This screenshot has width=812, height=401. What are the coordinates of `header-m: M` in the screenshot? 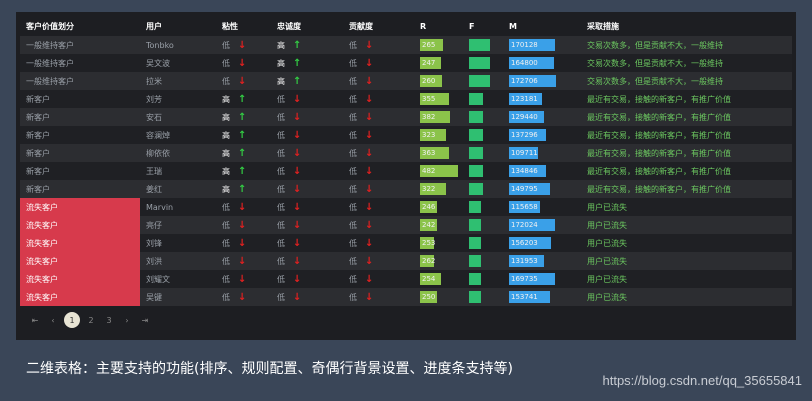 It's located at (542, 26).